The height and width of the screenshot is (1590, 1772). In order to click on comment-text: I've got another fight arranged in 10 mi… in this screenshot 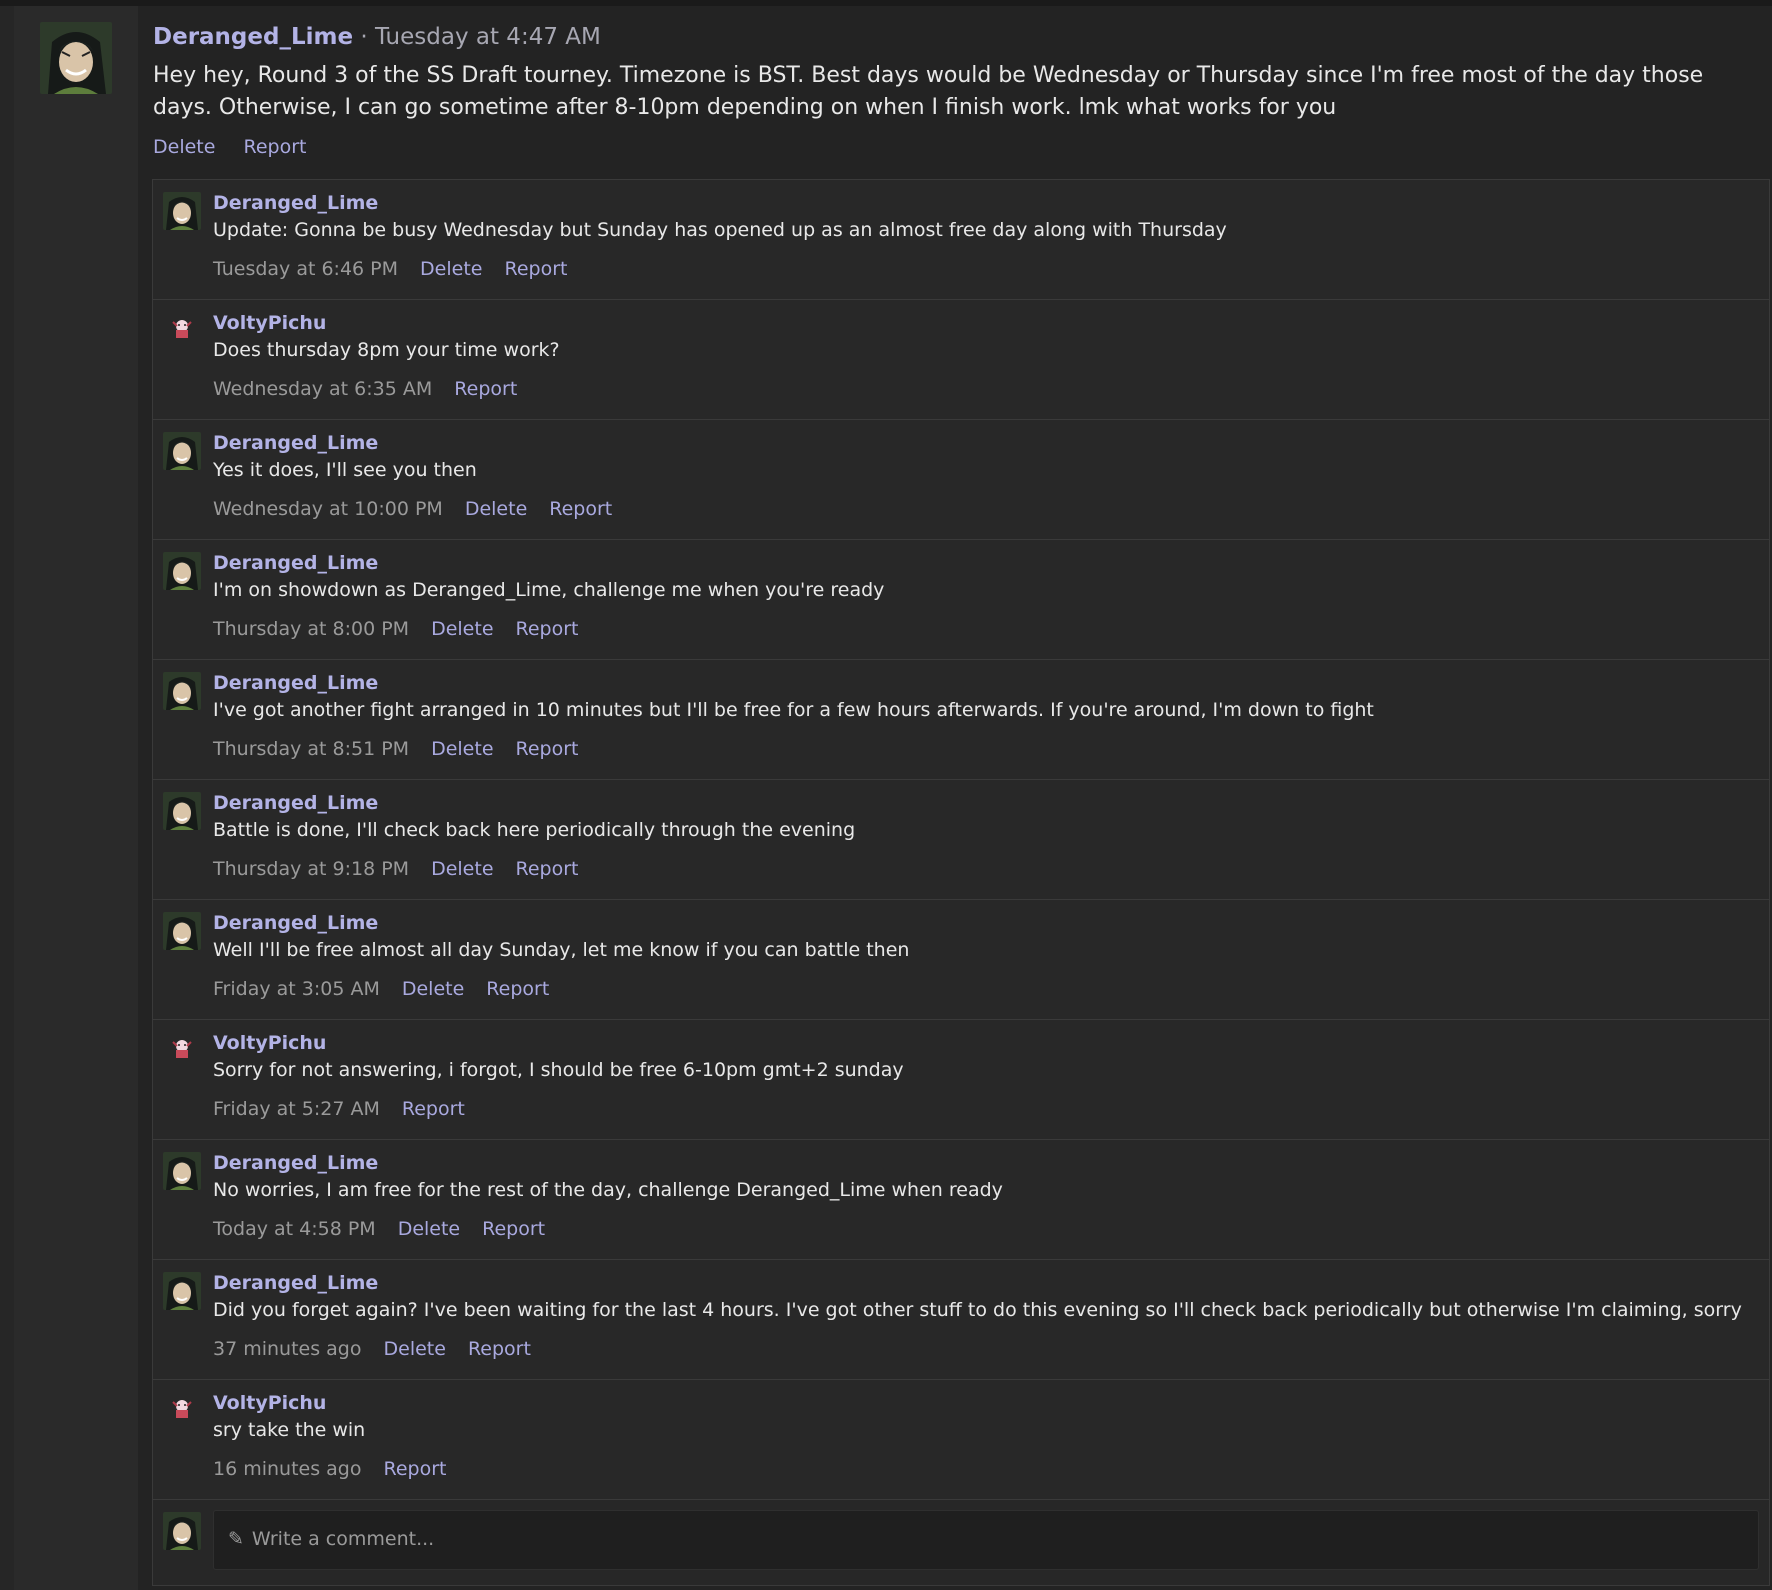, I will do `click(793, 710)`.